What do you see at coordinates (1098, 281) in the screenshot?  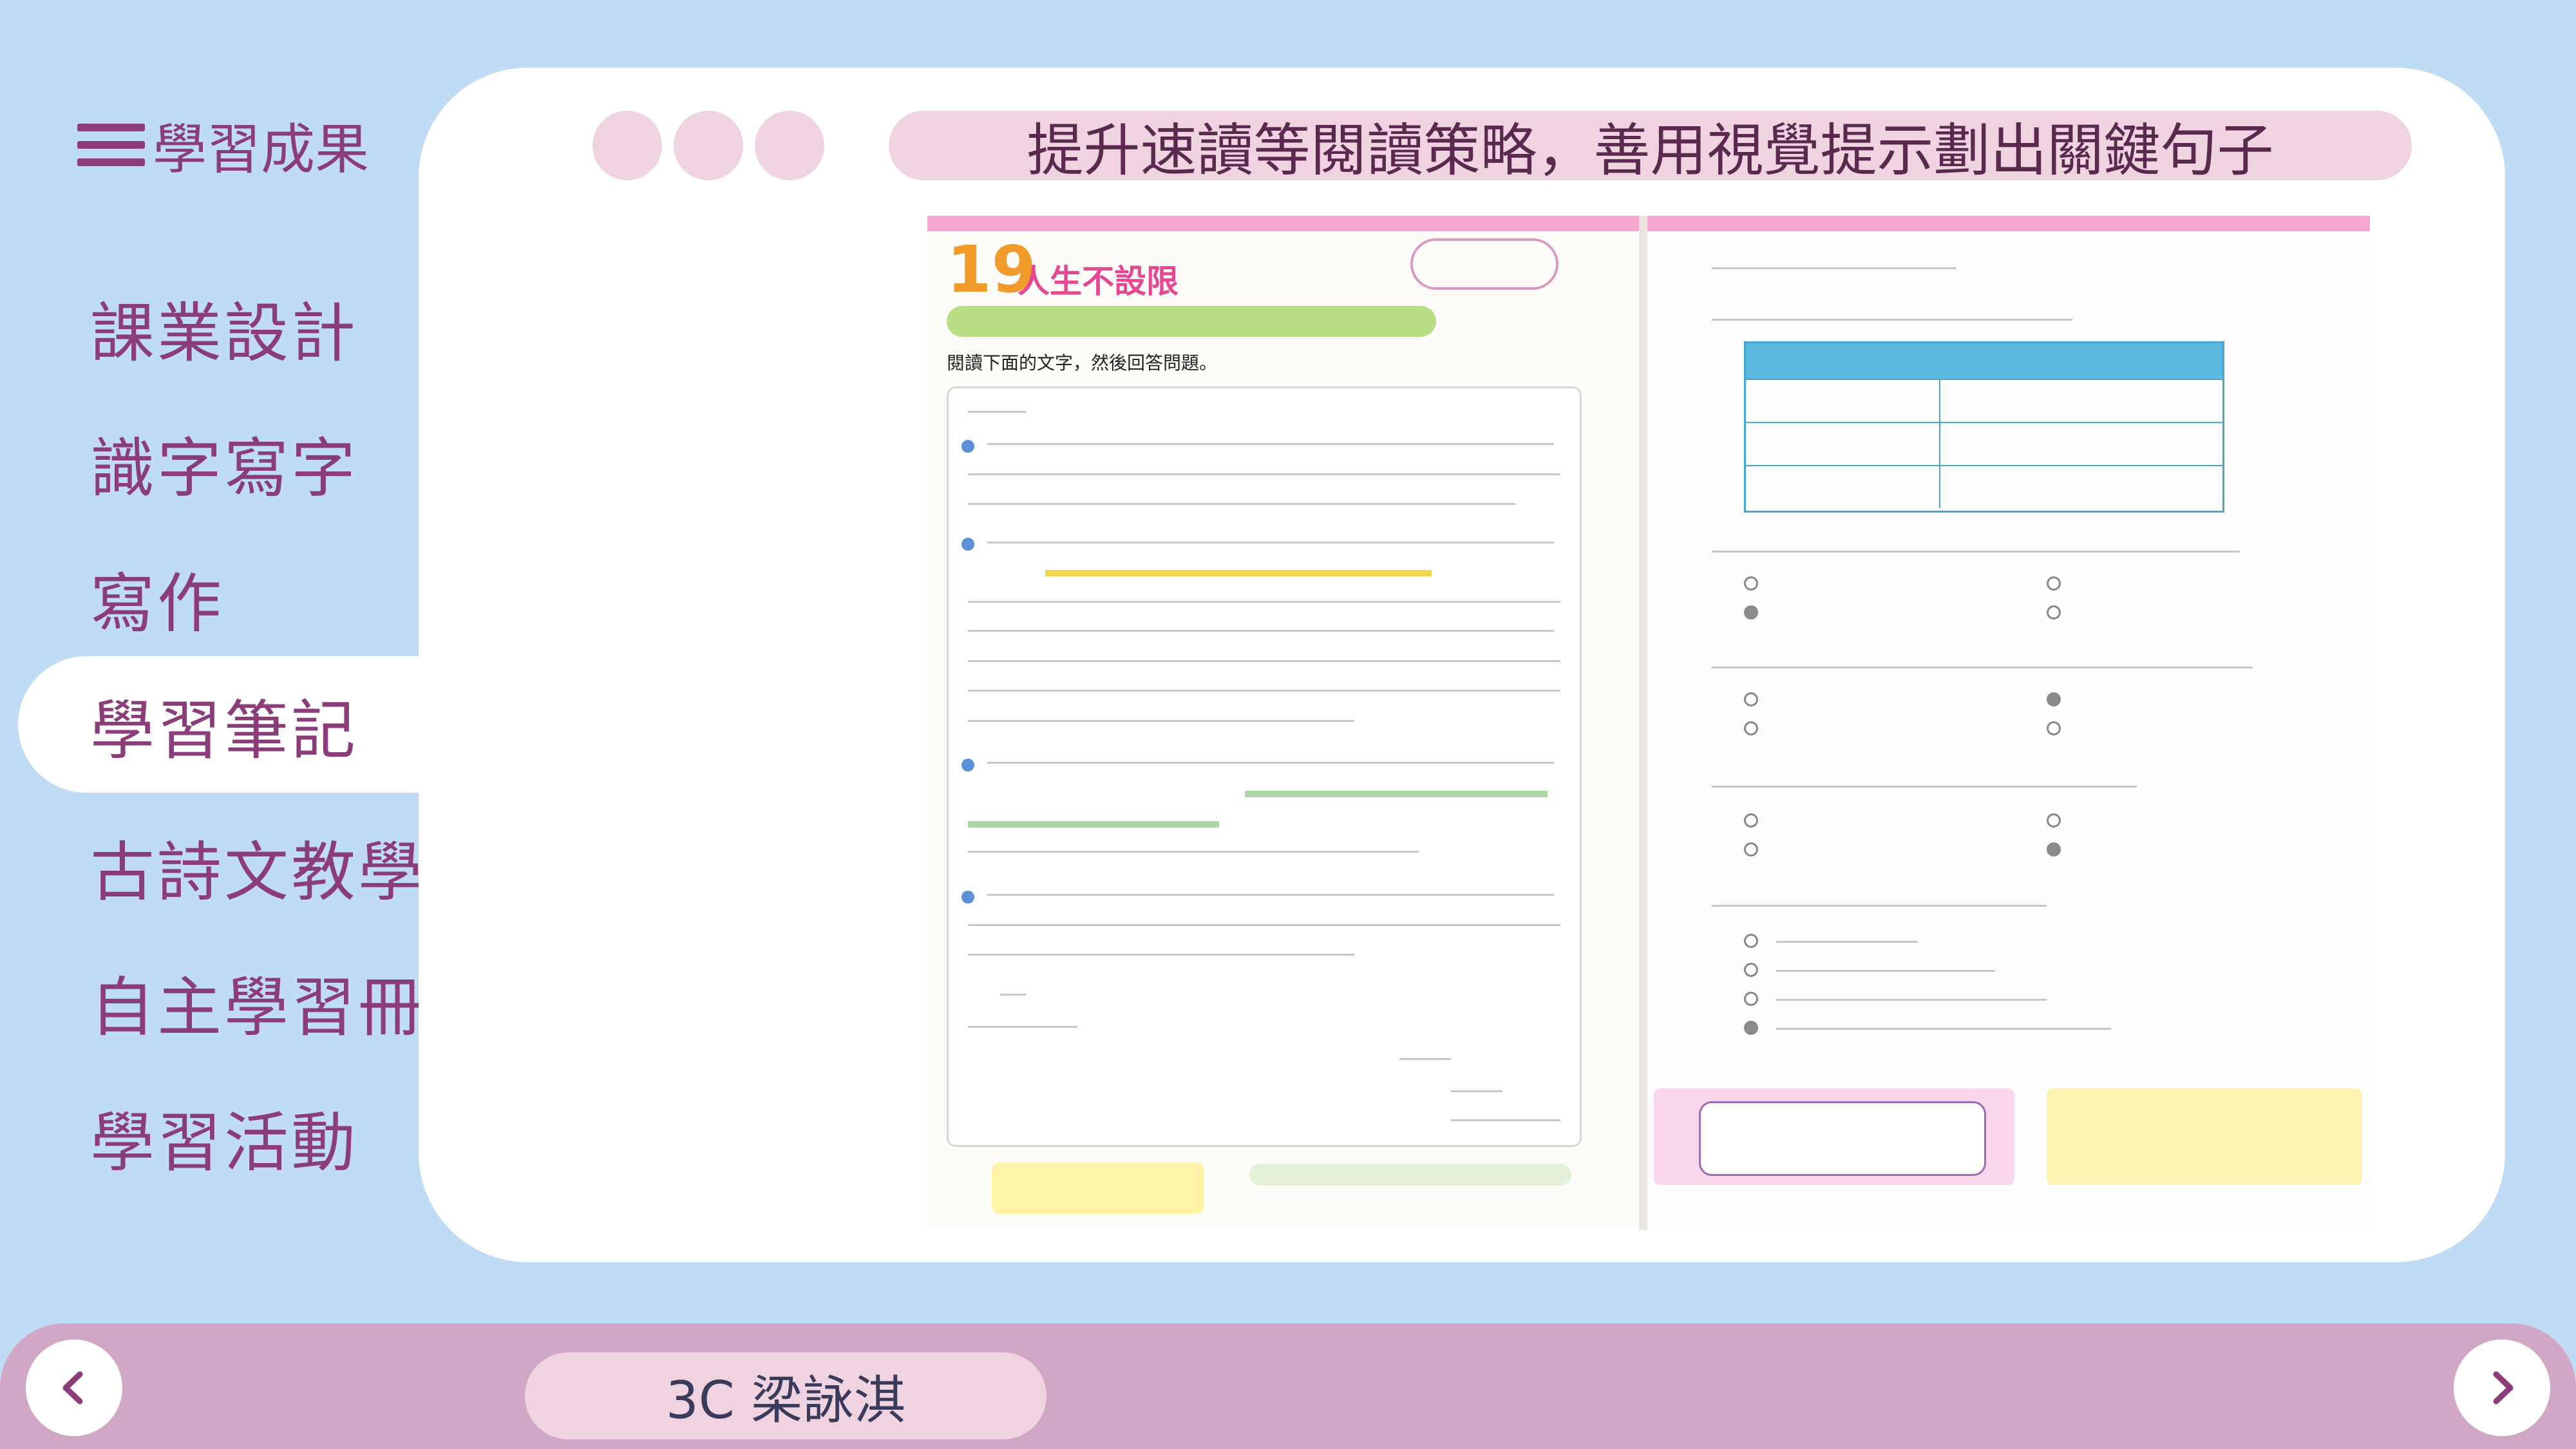 I see `lesson-title: 人生不設限` at bounding box center [1098, 281].